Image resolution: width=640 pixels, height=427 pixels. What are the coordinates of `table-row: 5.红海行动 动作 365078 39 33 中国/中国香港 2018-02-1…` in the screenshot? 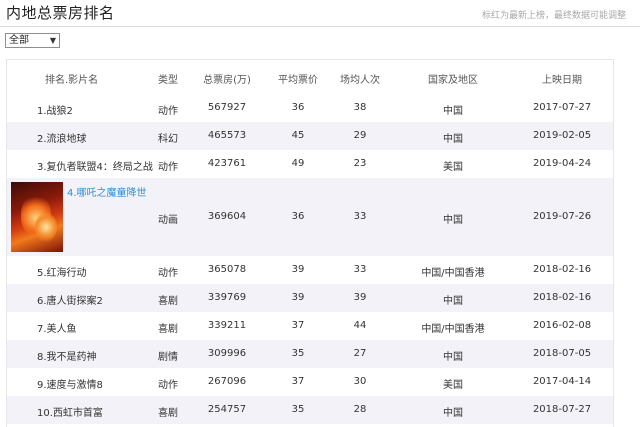 It's located at (310, 270).